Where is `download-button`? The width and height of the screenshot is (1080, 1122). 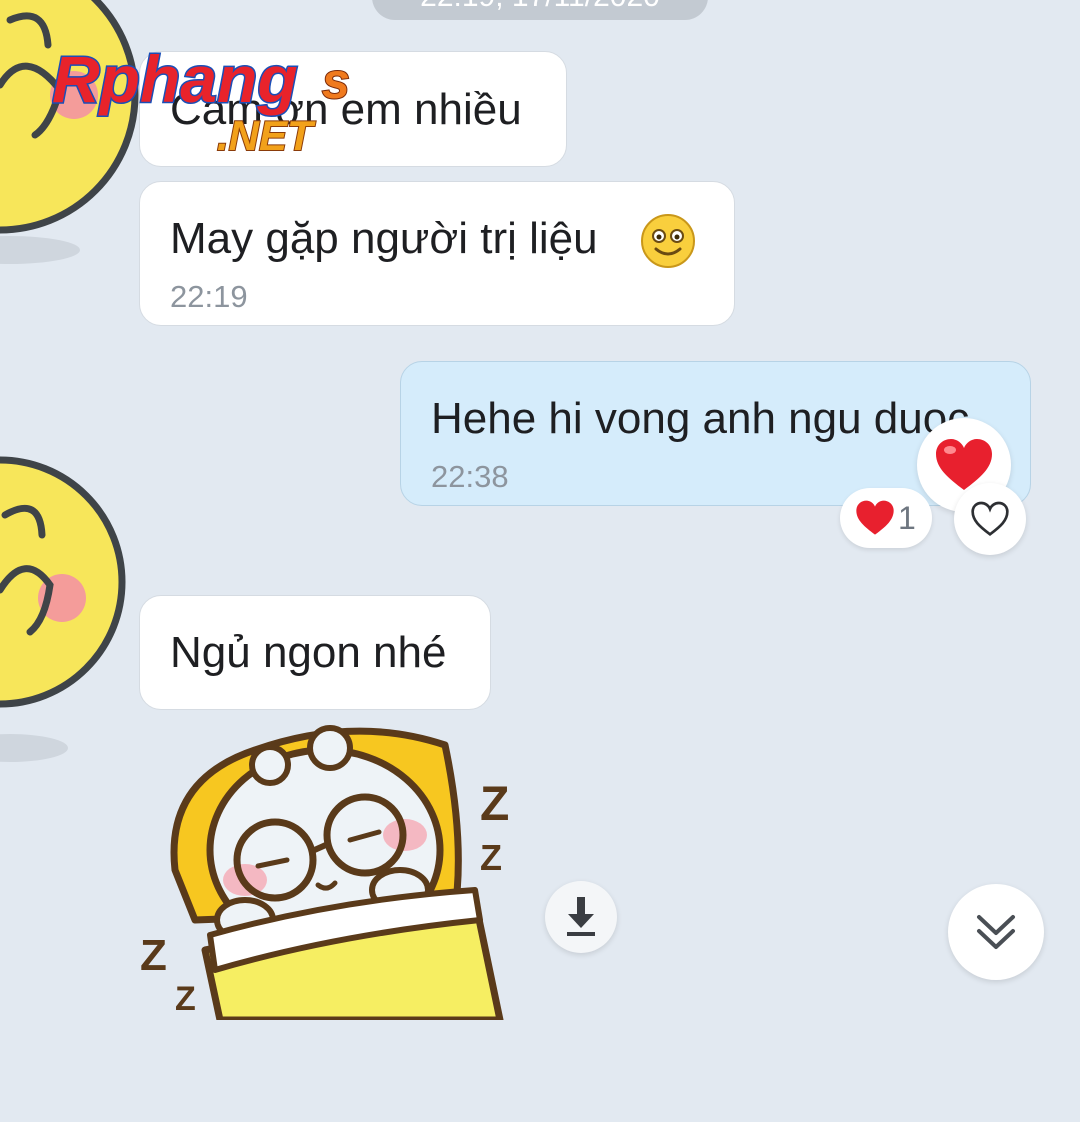 download-button is located at coordinates (581, 917).